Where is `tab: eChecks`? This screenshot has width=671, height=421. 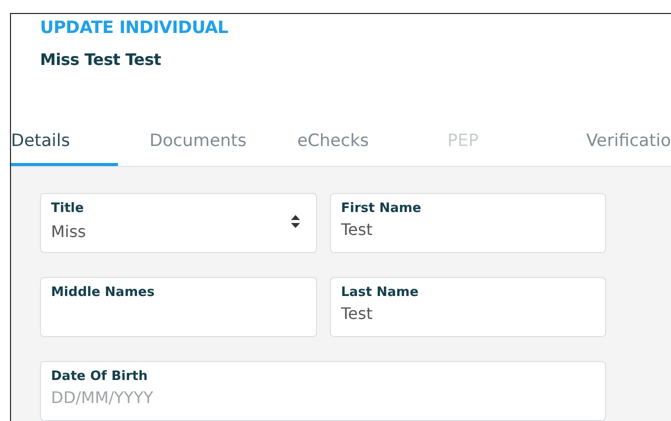
tab: eChecks is located at coordinates (333, 142).